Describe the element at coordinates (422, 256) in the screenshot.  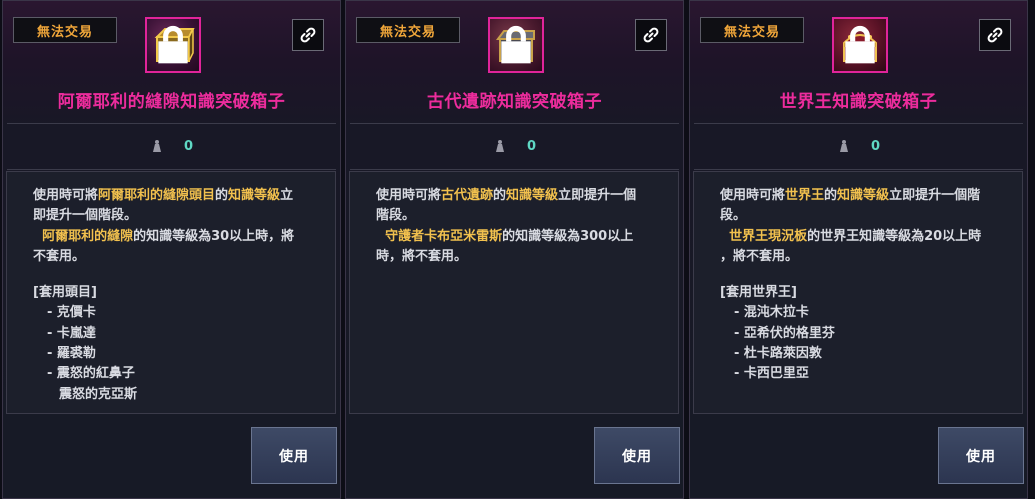
I see `desc-line: 時，將不套用。` at that location.